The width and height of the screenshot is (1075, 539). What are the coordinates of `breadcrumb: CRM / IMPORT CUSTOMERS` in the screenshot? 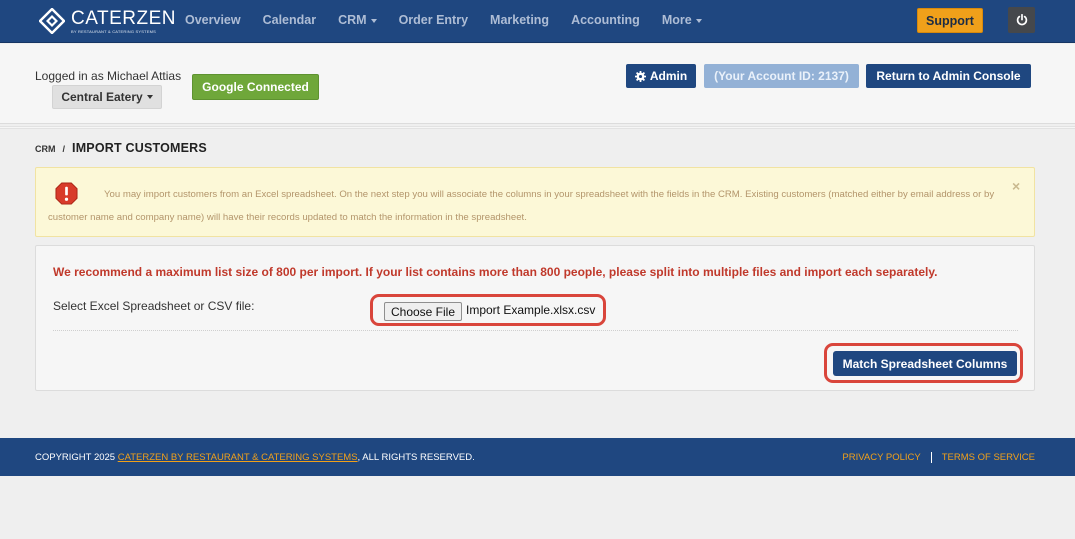 It's located at (121, 148).